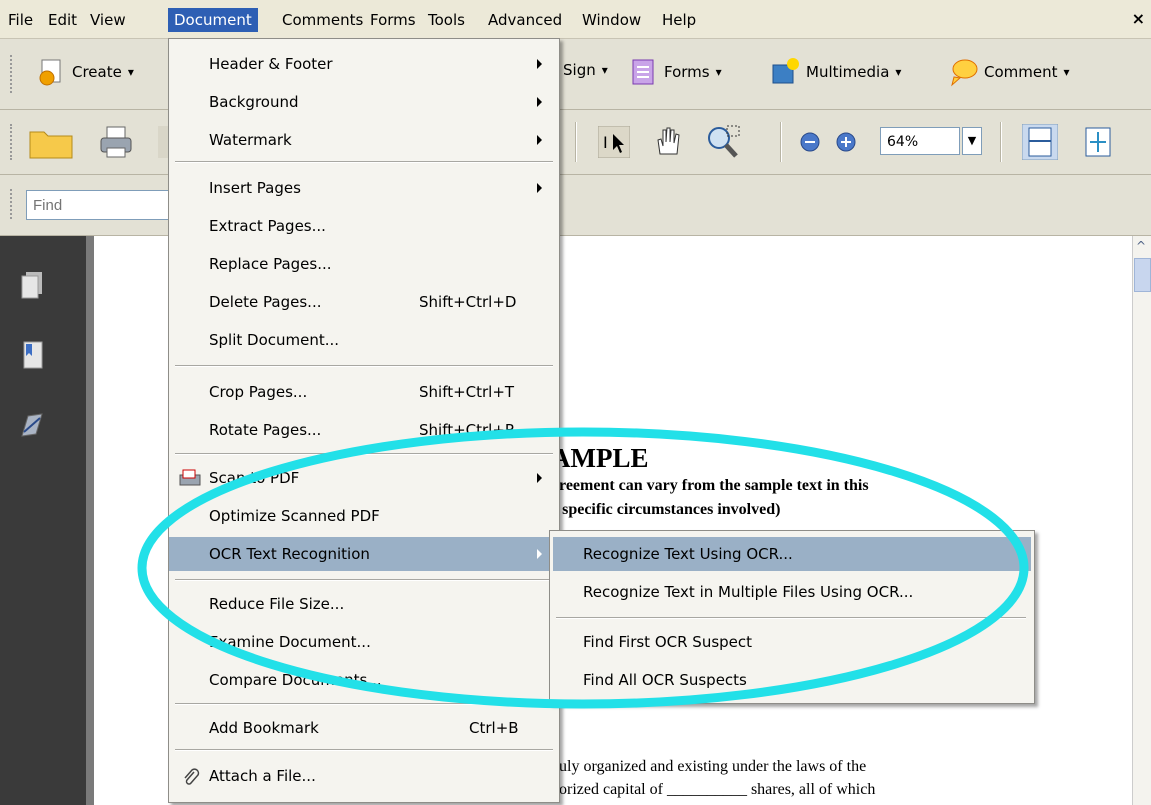 The height and width of the screenshot is (805, 1151). I want to click on menu-document: Document, so click(213, 20).